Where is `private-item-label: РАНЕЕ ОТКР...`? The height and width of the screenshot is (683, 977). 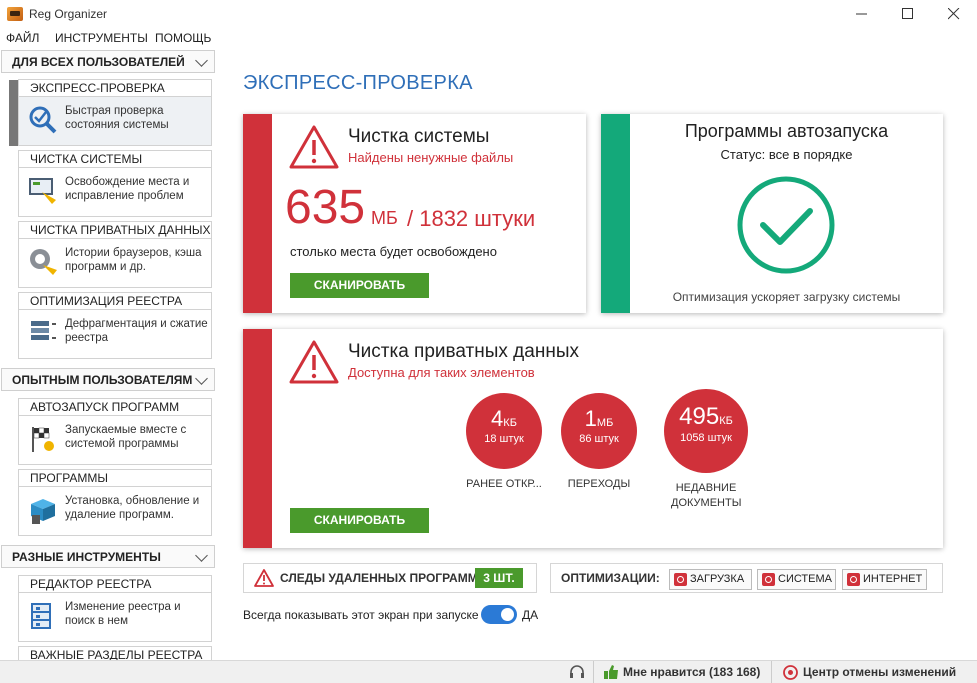
private-item-label: РАНЕЕ ОТКР... is located at coordinates (504, 484).